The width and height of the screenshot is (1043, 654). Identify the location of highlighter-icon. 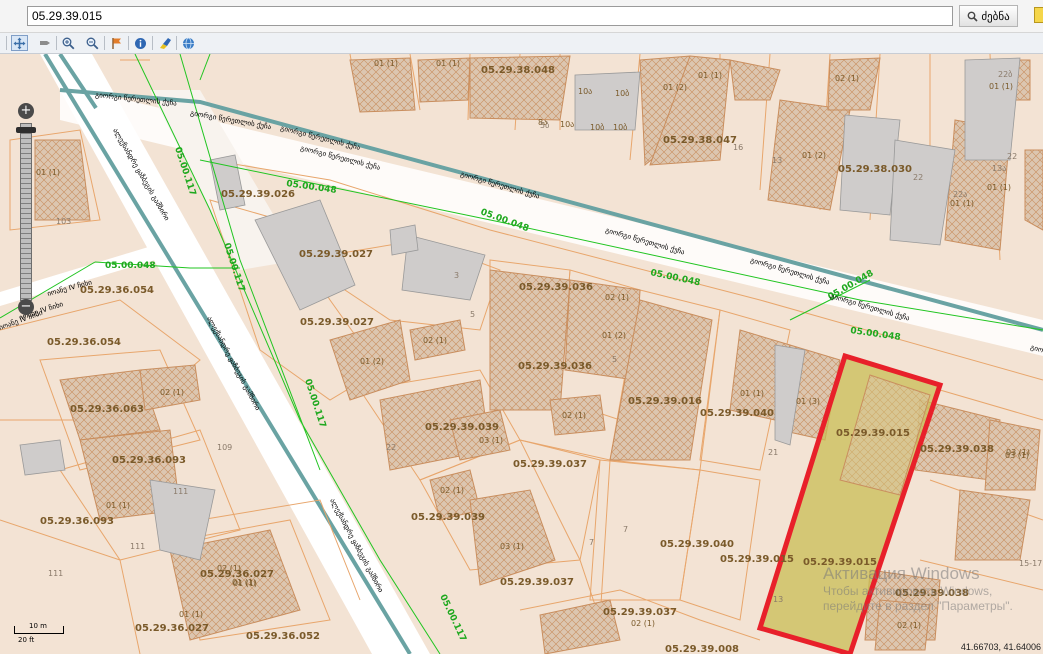
(165, 43).